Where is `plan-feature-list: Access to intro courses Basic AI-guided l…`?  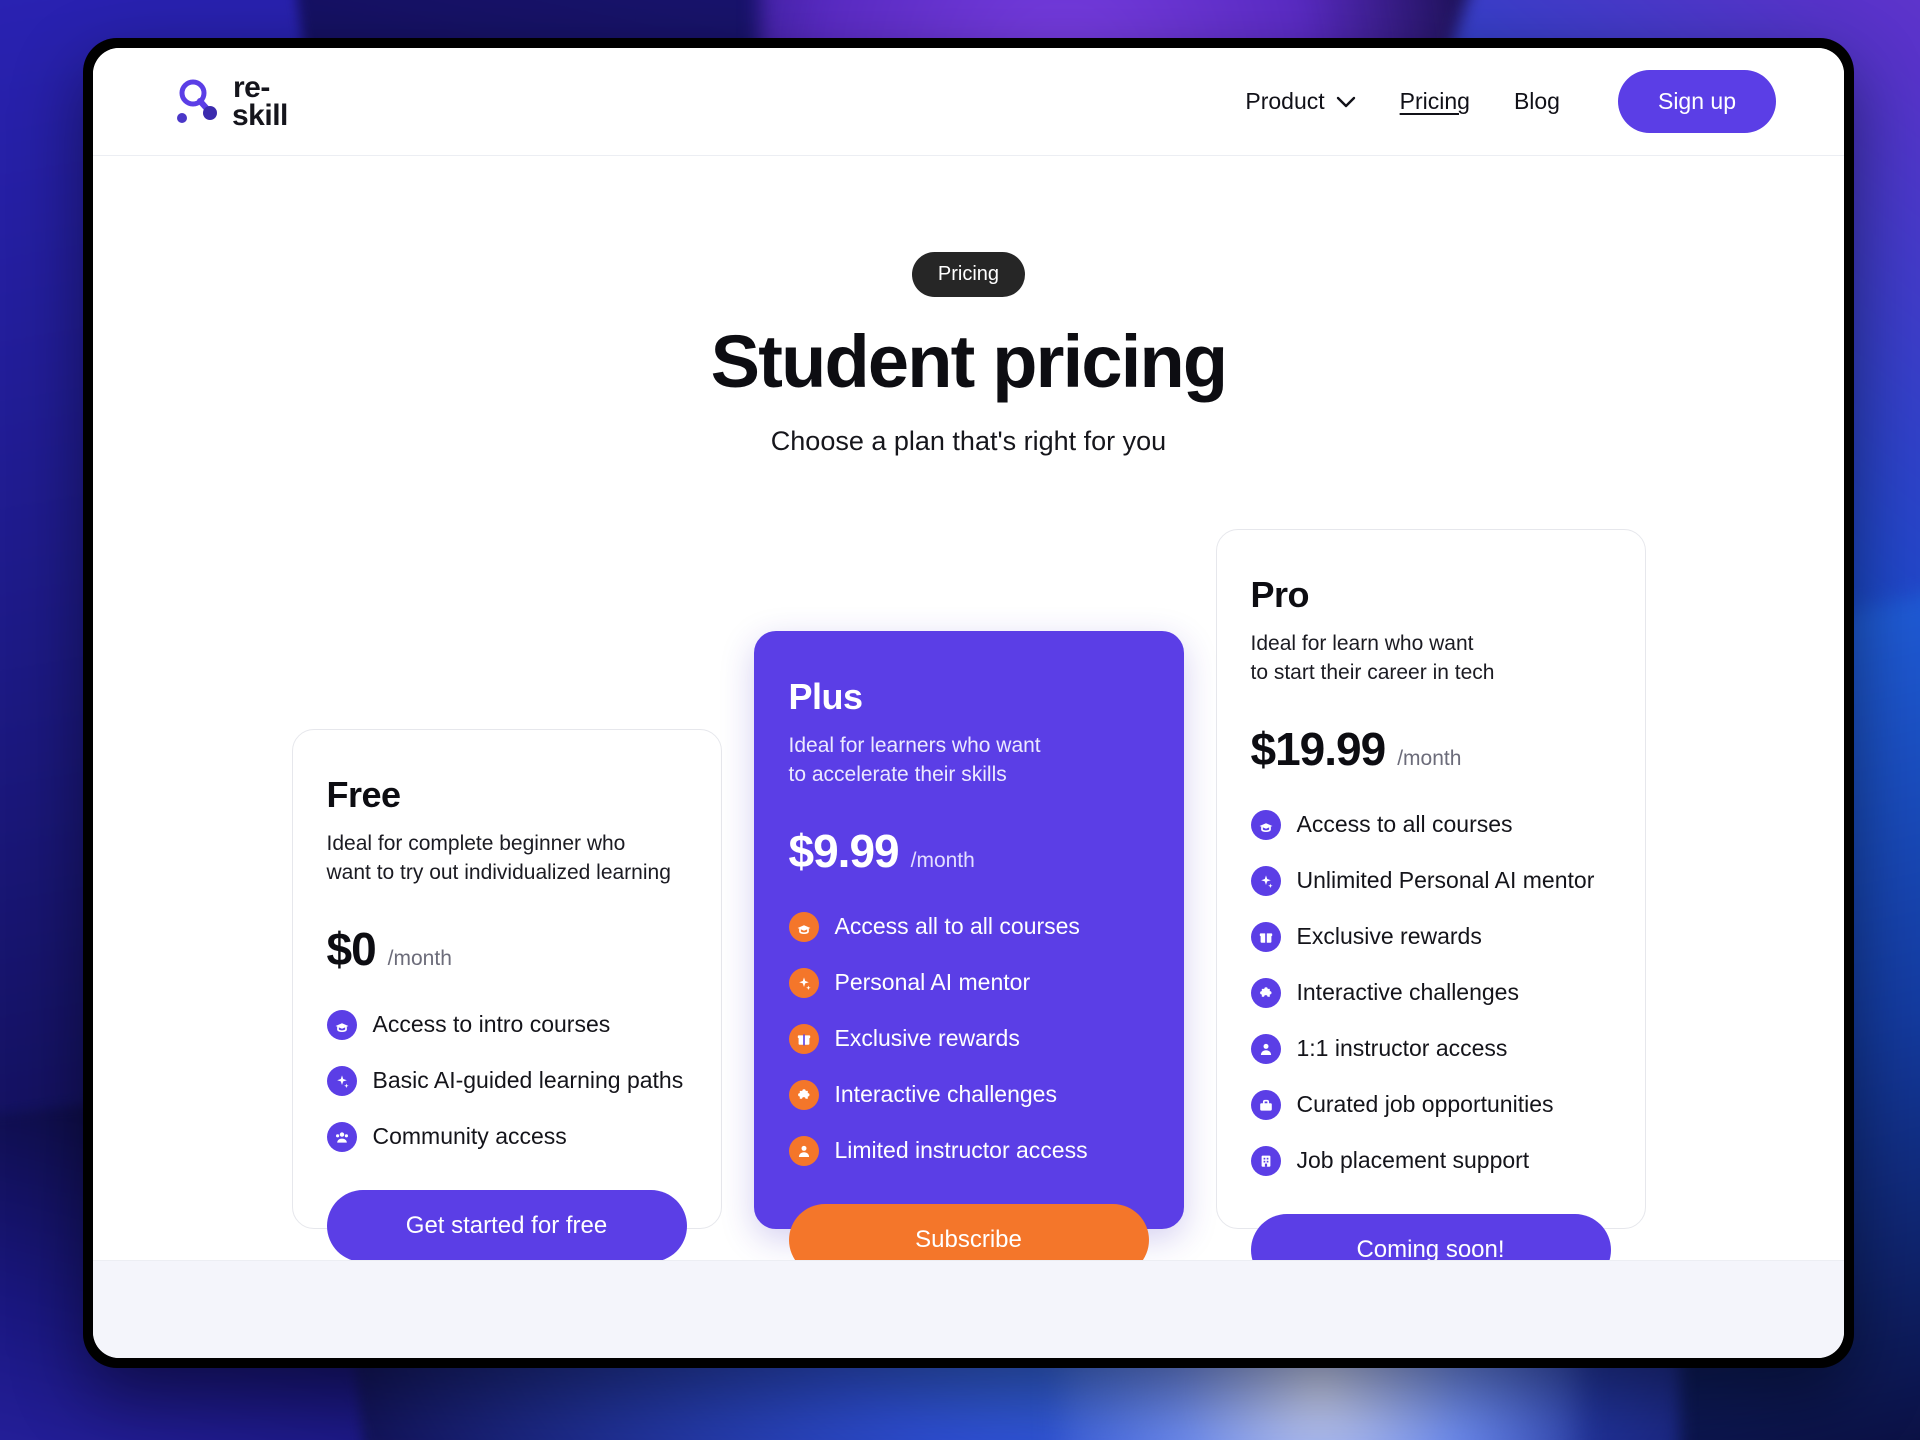 plan-feature-list: Access to intro courses Basic AI-guided l… is located at coordinates (506, 1080).